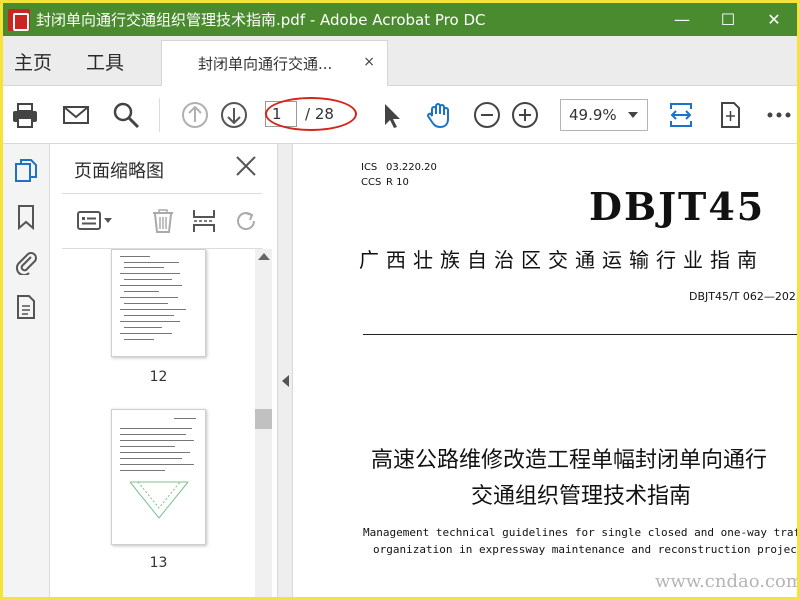 Image resolution: width=800 pixels, height=600 pixels. What do you see at coordinates (311, 114) in the screenshot?
I see `highlight-ellipse` at bounding box center [311, 114].